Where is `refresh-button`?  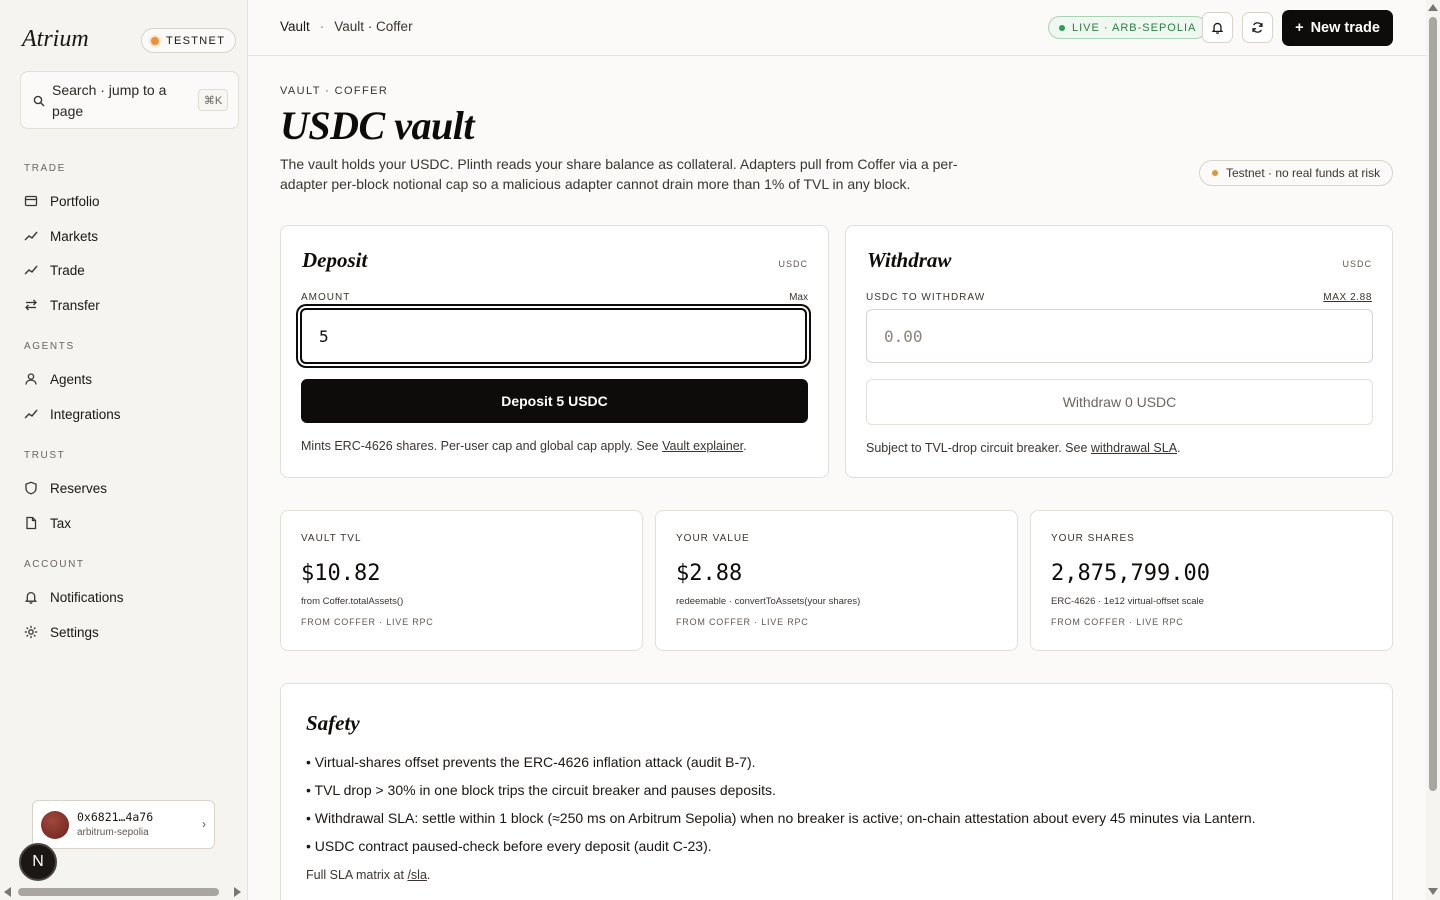 refresh-button is located at coordinates (1257, 27).